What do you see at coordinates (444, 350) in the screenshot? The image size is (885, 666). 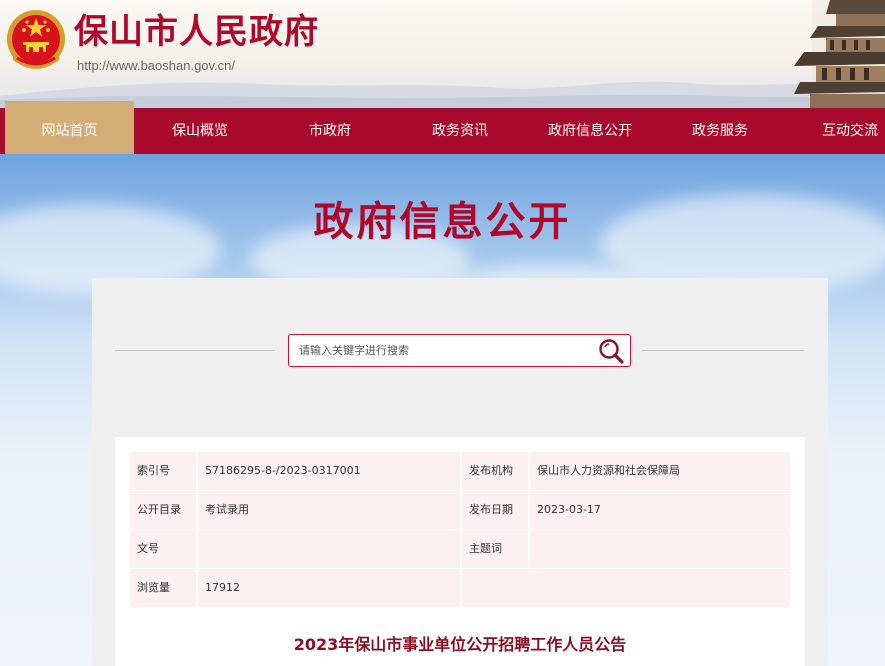 I see `search-input` at bounding box center [444, 350].